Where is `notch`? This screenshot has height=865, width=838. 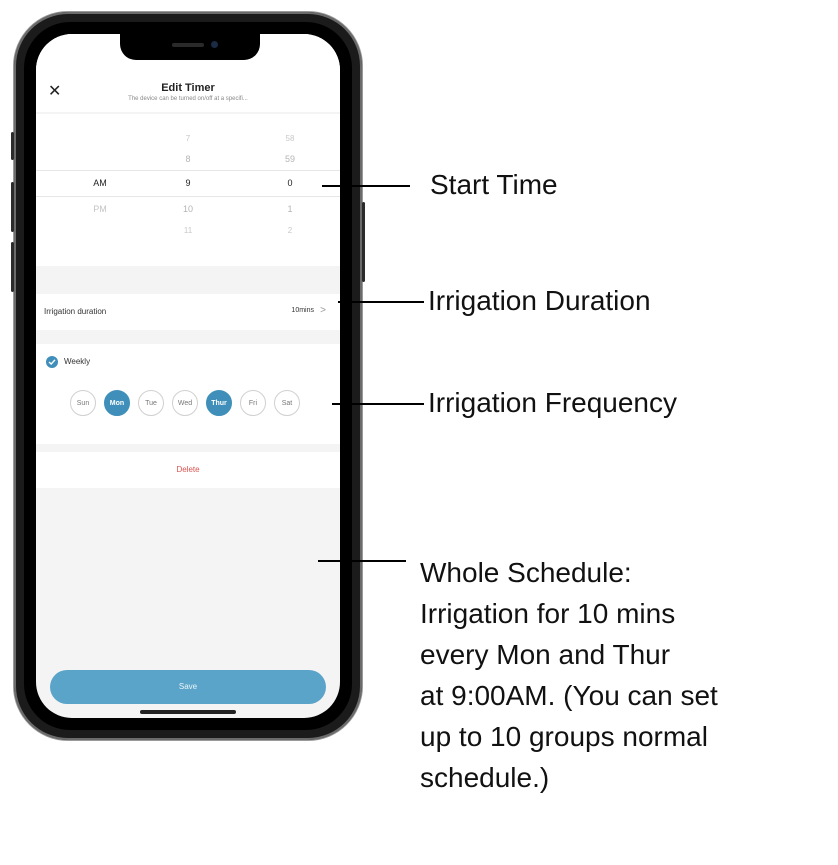 notch is located at coordinates (190, 47).